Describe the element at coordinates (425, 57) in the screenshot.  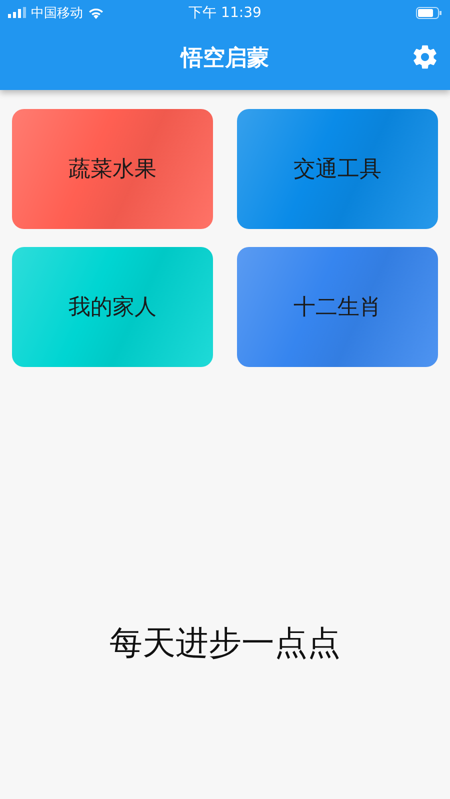
I see `settings-icon` at that location.